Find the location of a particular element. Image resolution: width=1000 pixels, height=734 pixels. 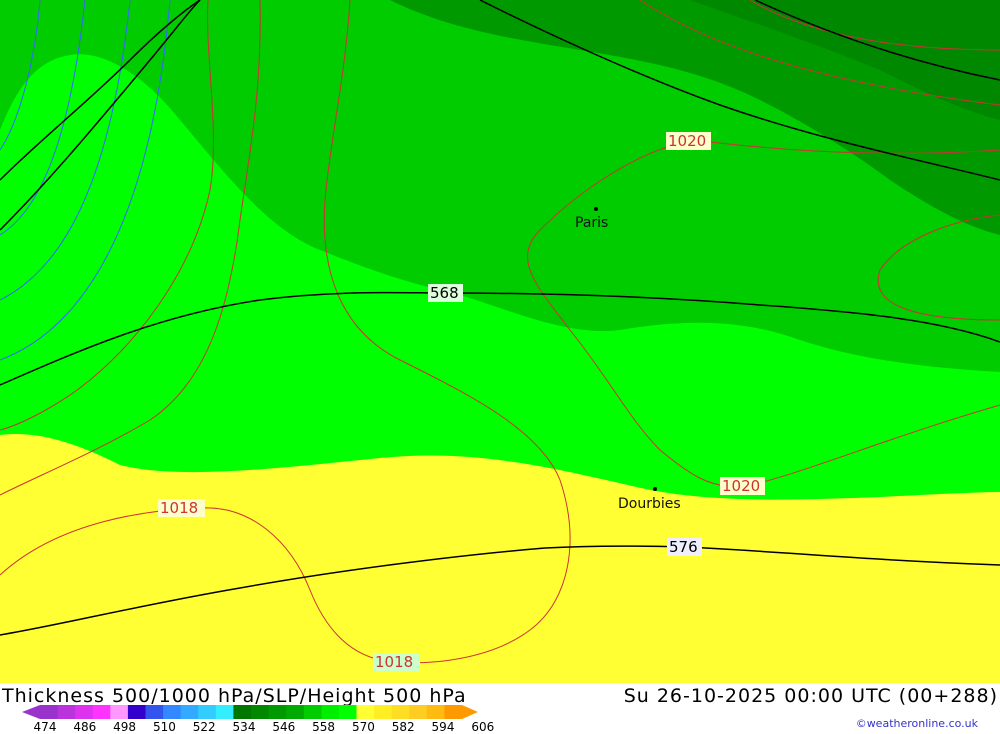

scale-tick-label: 594 is located at coordinates (443, 727).